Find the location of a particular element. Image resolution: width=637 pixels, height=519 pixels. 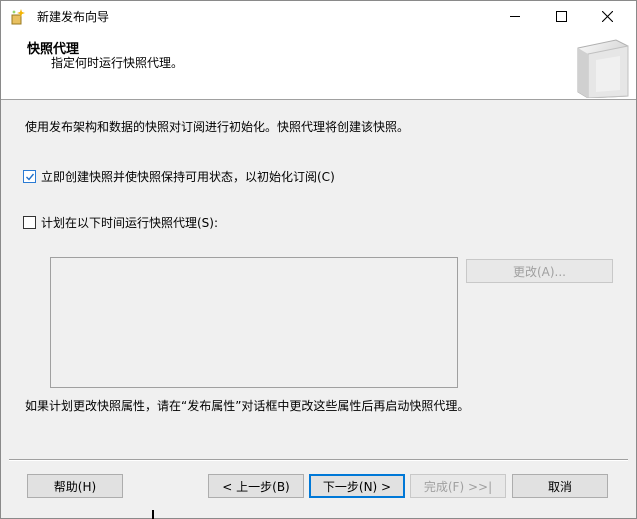

window-title: 新建发布向导 is located at coordinates (73, 17).